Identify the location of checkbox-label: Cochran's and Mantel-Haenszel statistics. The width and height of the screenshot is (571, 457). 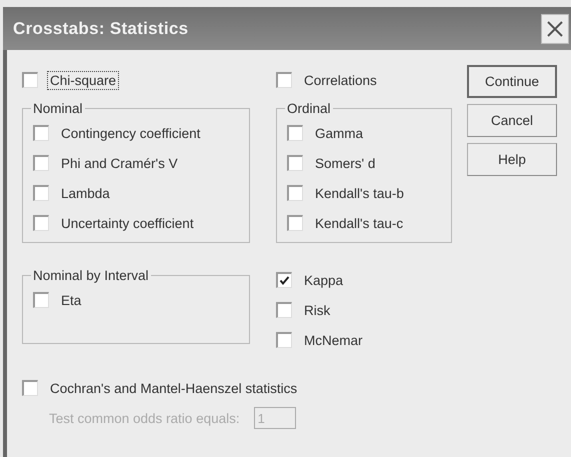
(173, 389).